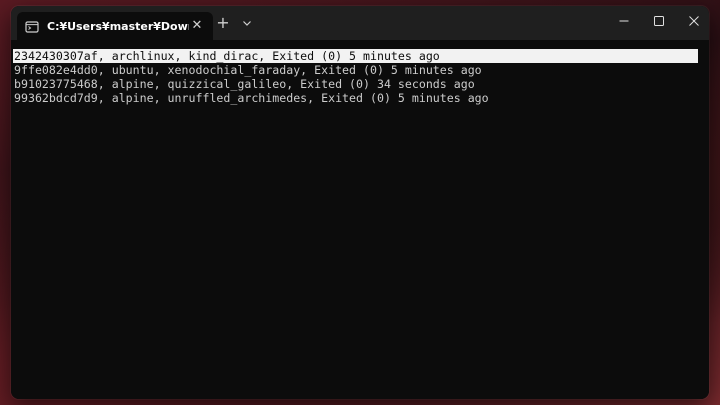 This screenshot has height=405, width=720. Describe the element at coordinates (118, 26) in the screenshot. I see `tab-title: C:¥Users¥master¥Downloads¥` at that location.